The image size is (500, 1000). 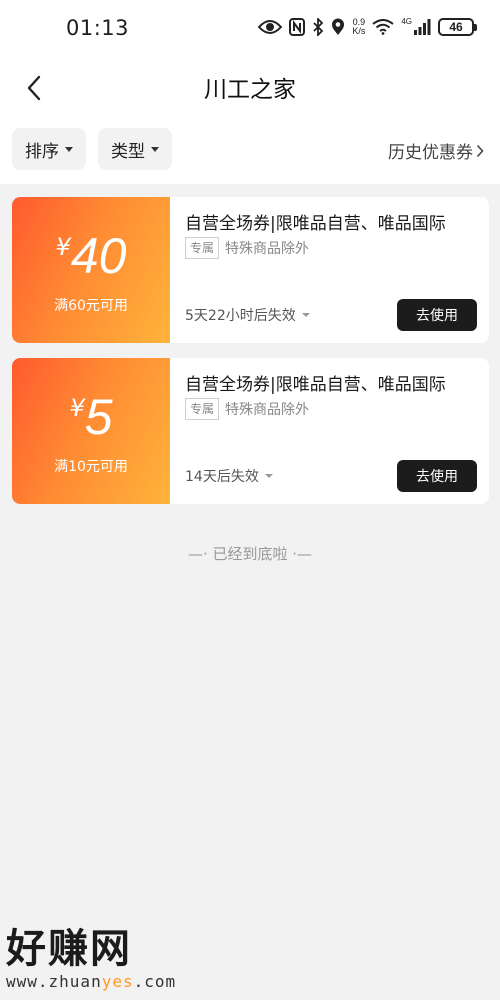 What do you see at coordinates (222, 477) in the screenshot?
I see `coupon-expiry-text: 14天后失效` at bounding box center [222, 477].